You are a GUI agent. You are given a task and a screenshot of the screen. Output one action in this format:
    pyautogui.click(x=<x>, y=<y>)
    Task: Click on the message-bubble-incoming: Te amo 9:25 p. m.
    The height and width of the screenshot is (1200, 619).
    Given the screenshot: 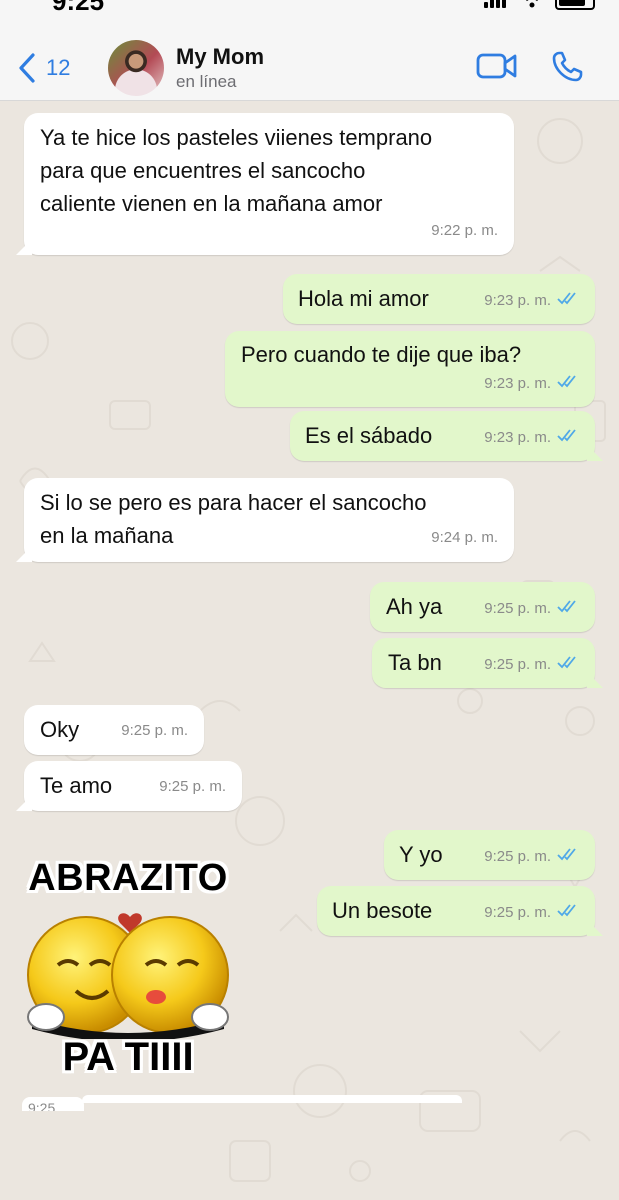 What is the action you would take?
    pyautogui.click(x=133, y=786)
    